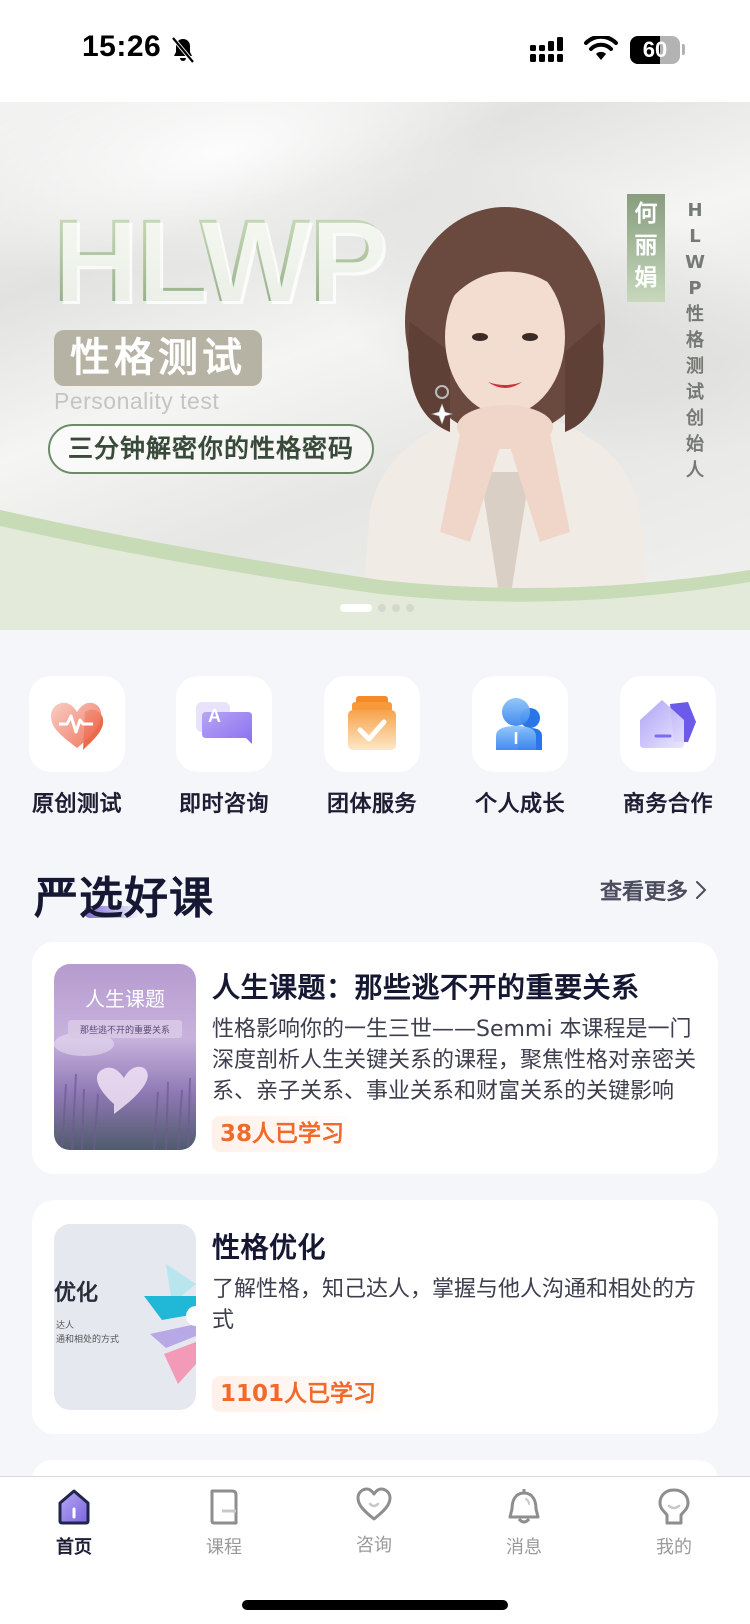 The width and height of the screenshot is (750, 1624). What do you see at coordinates (282, 1134) in the screenshot?
I see `learner-count-badge: 38人已学习` at bounding box center [282, 1134].